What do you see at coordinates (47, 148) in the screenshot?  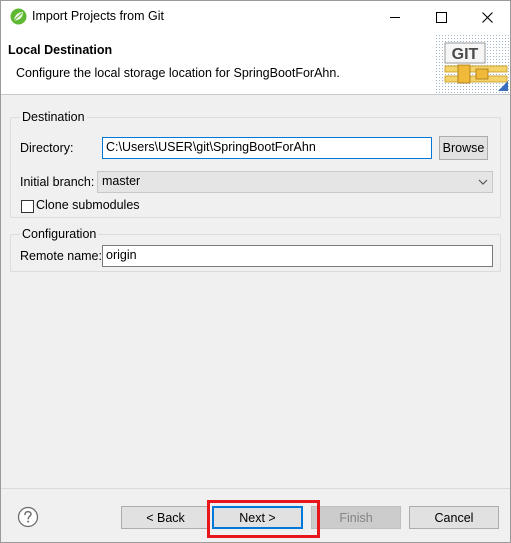 I see `directory-label: Directory:` at bounding box center [47, 148].